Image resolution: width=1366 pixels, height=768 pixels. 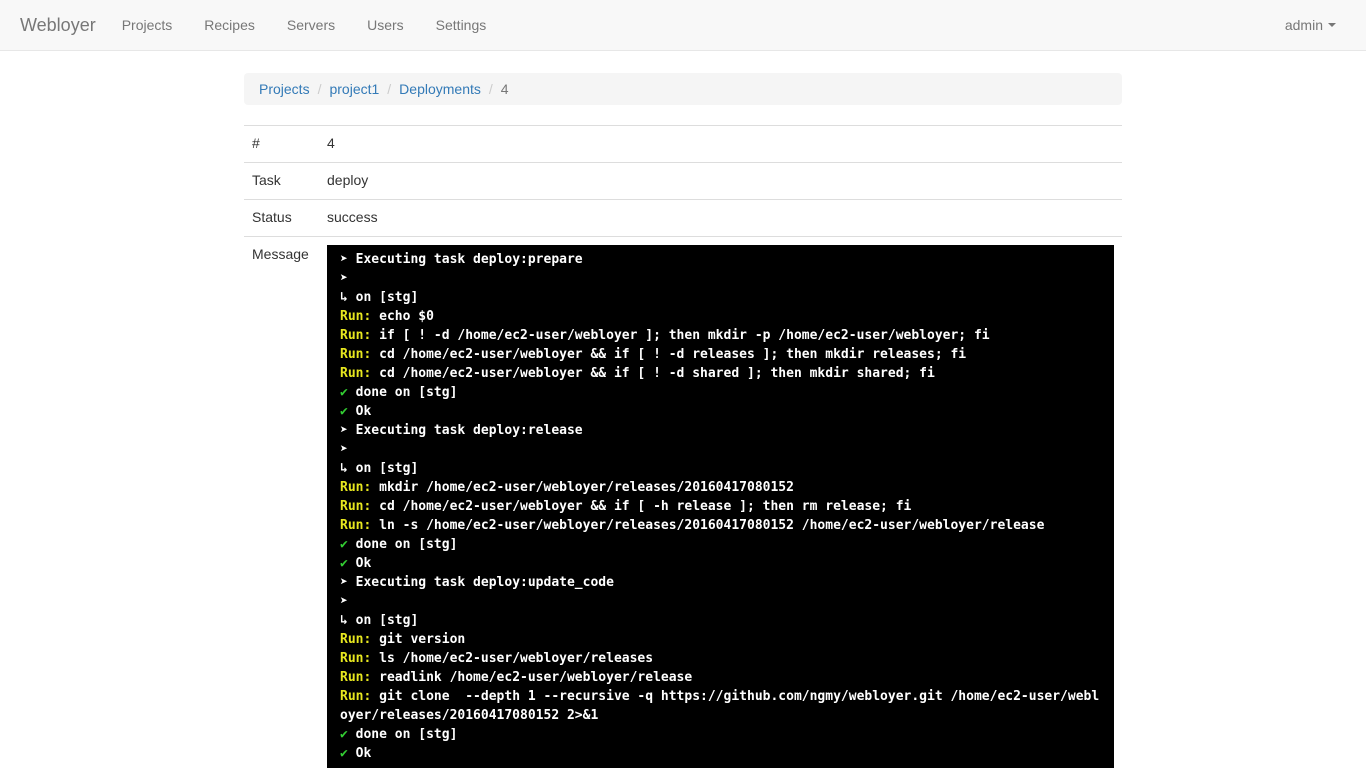 I want to click on breadcrumb-item: Projects, so click(x=284, y=89).